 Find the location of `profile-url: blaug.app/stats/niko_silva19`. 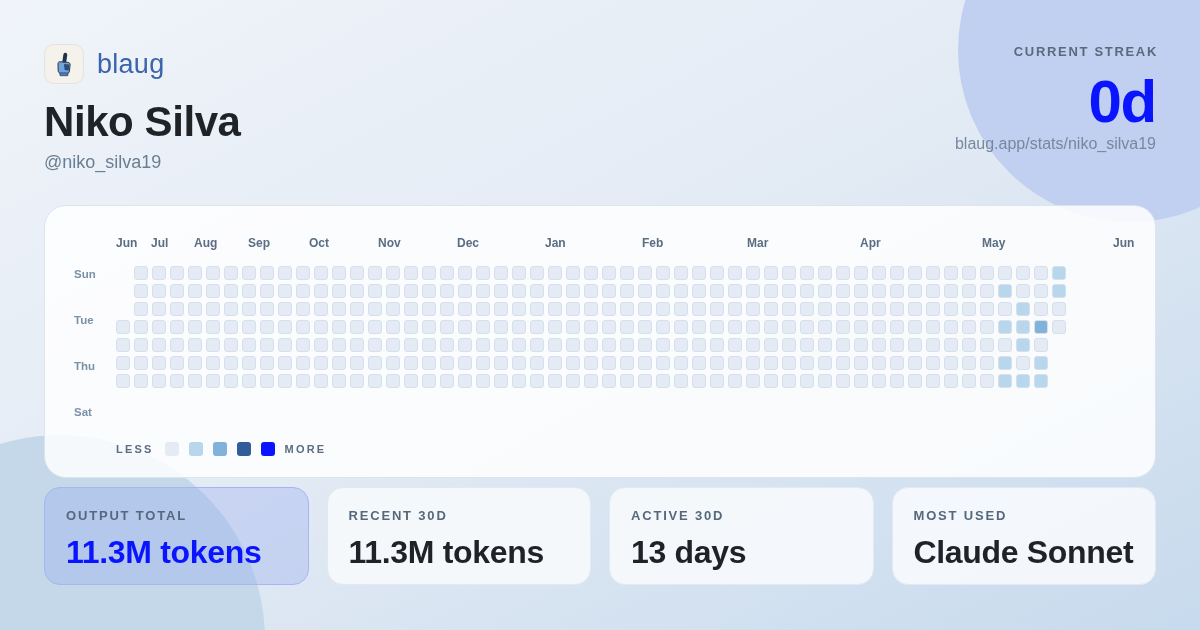

profile-url: blaug.app/stats/niko_silva19 is located at coordinates (1055, 144).